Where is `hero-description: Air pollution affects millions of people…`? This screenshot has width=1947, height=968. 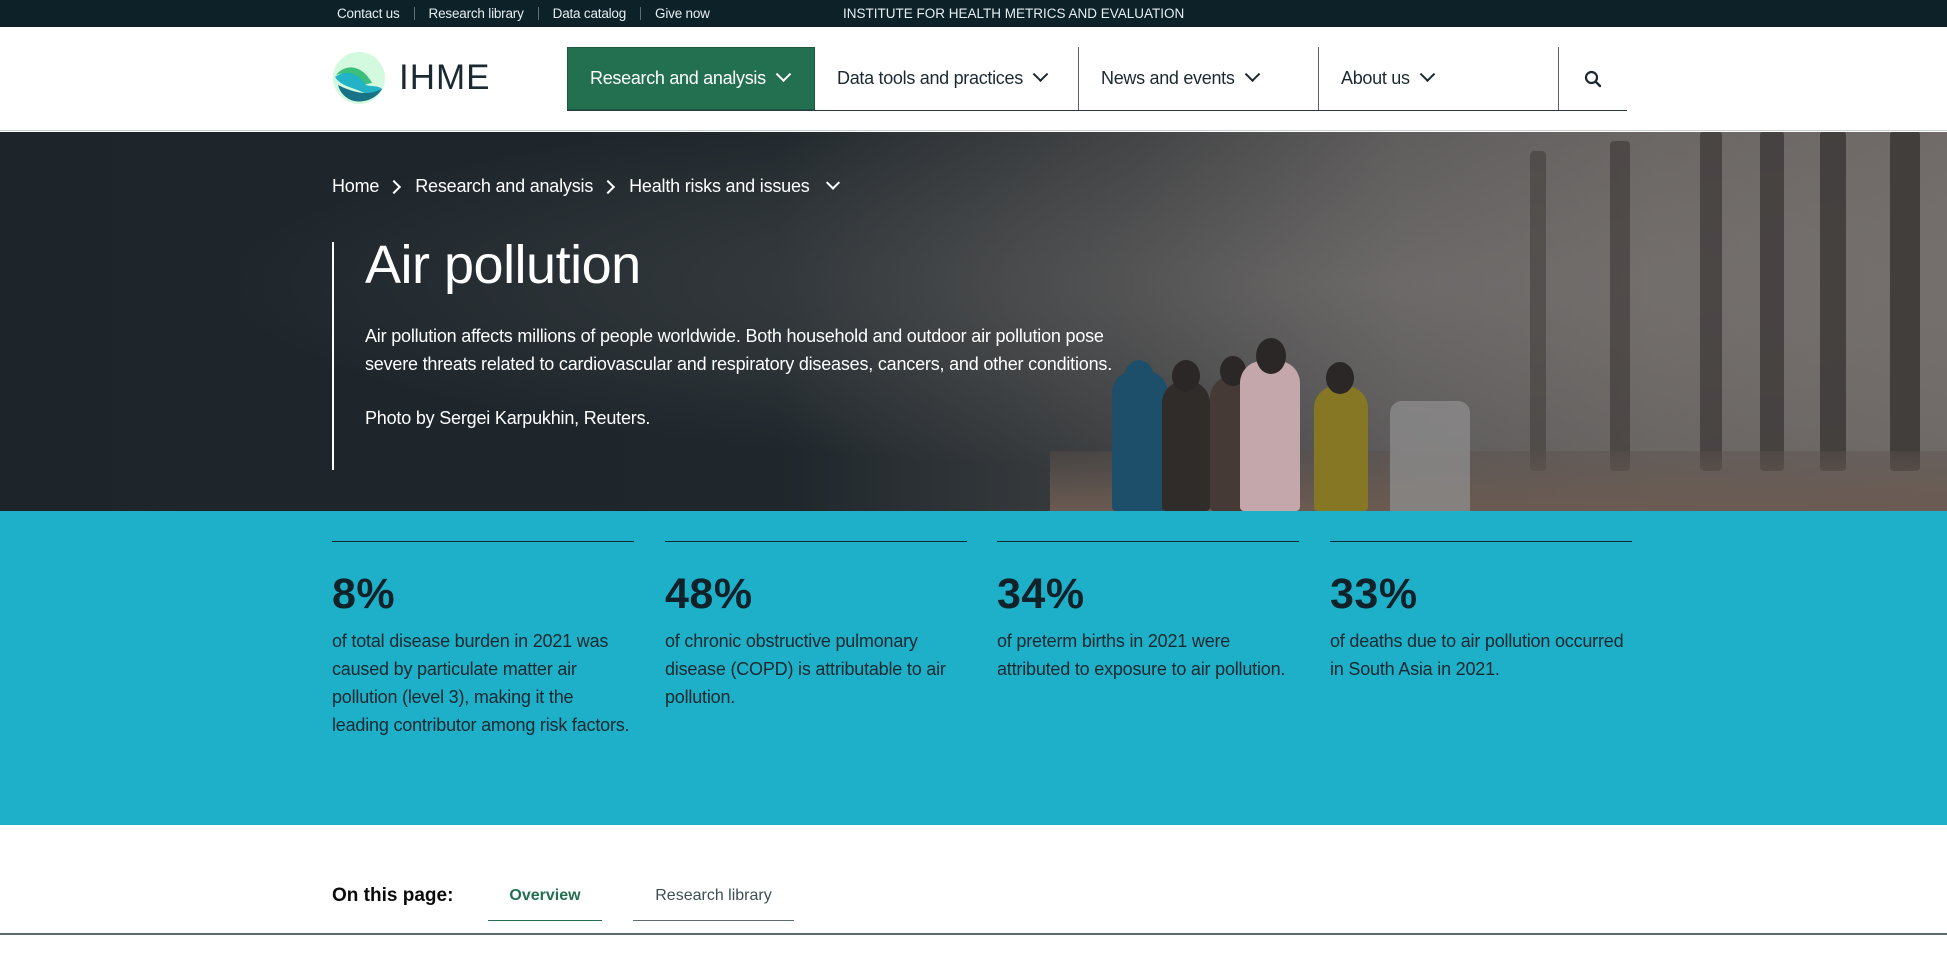
hero-description: Air pollution affects millions of people… is located at coordinates (739, 350).